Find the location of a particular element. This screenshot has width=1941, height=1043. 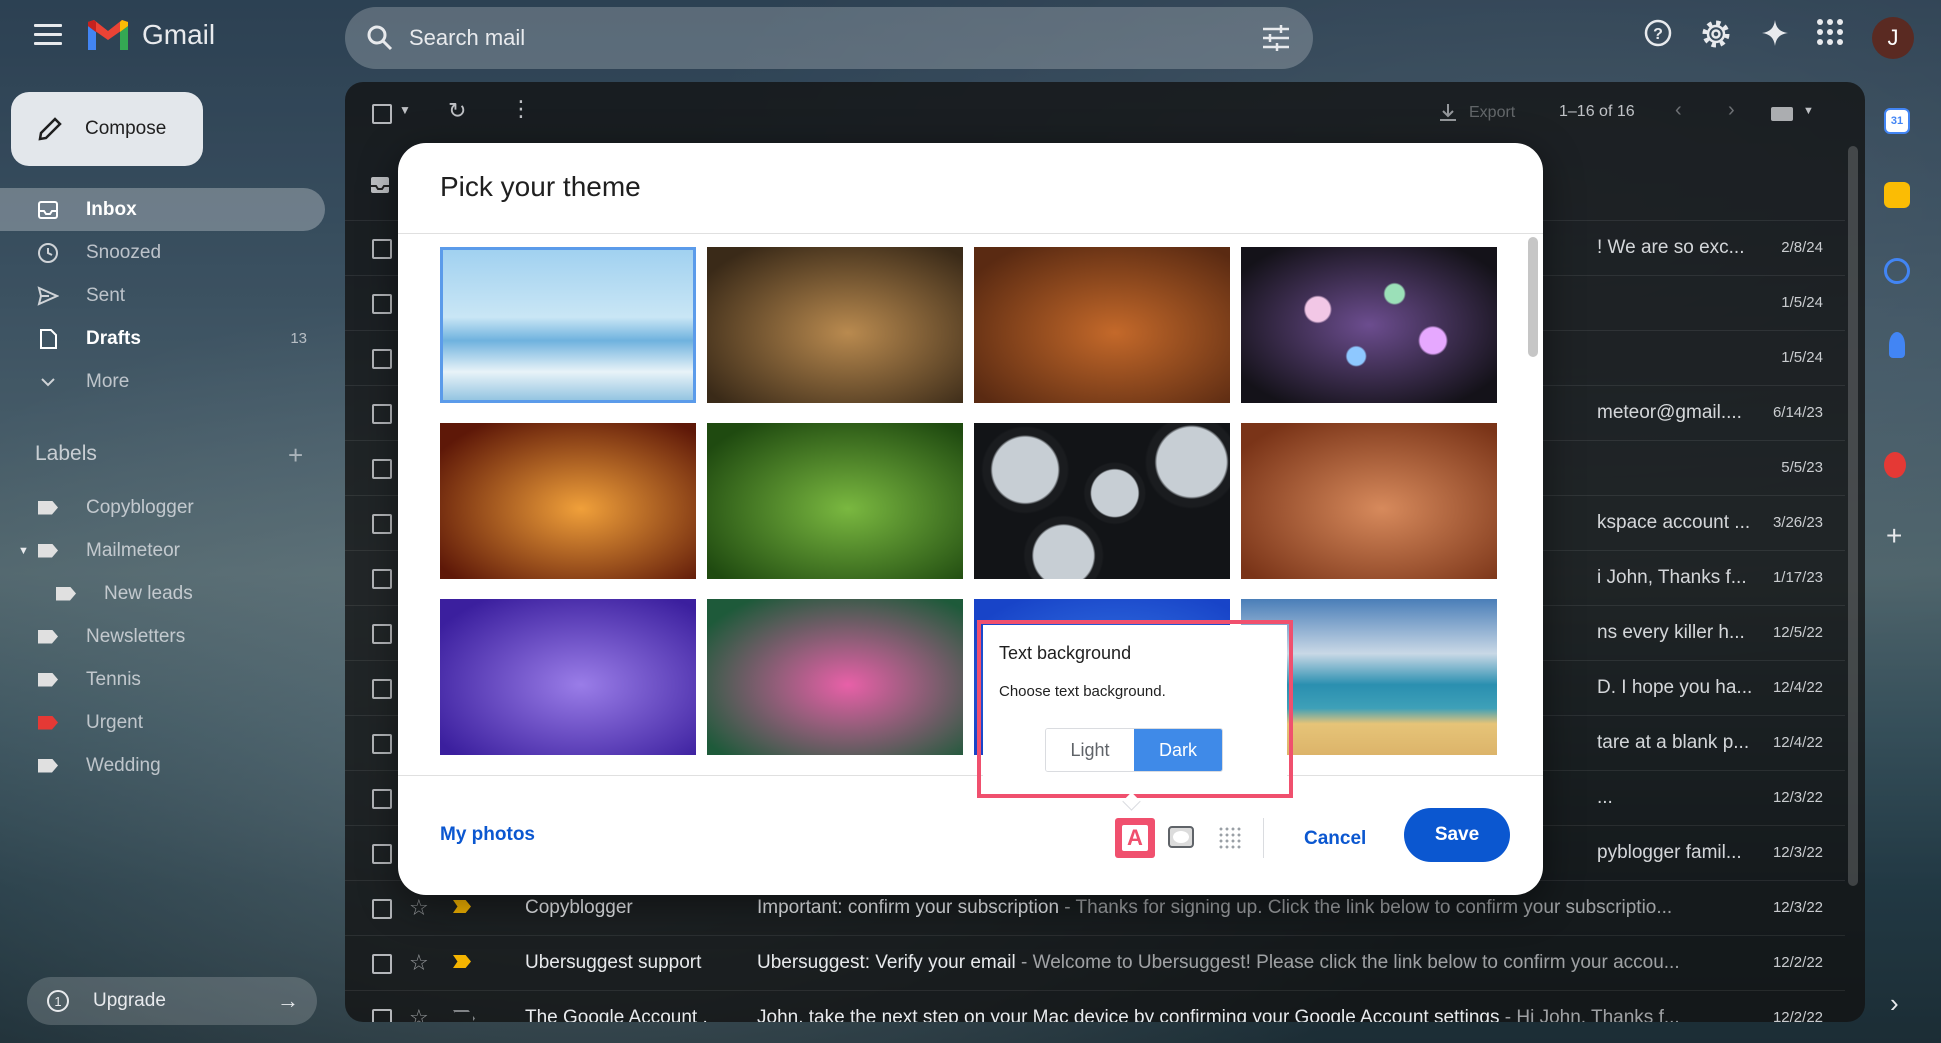

search-bar: Search mail is located at coordinates (829, 38).